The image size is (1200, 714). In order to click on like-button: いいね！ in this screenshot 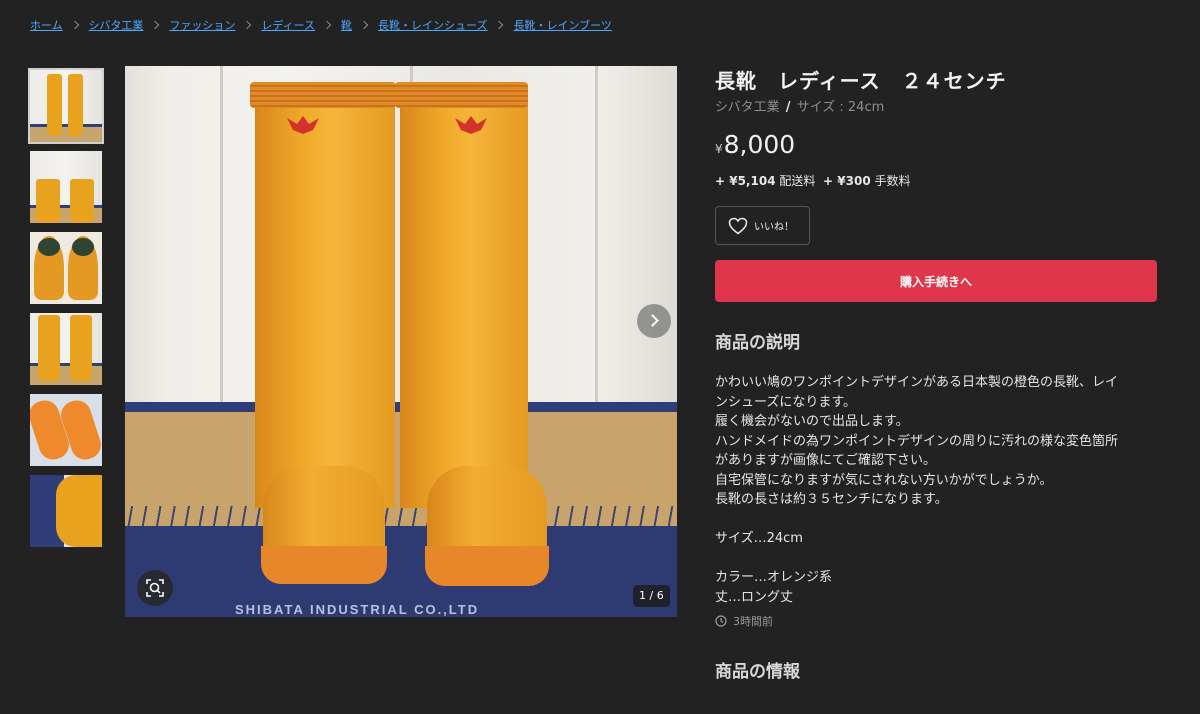, I will do `click(762, 225)`.